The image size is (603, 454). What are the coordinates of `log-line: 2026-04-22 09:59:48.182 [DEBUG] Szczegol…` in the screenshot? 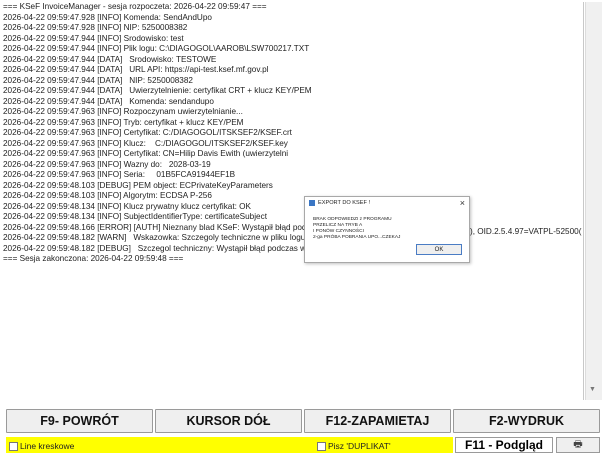 It's located at (186, 248).